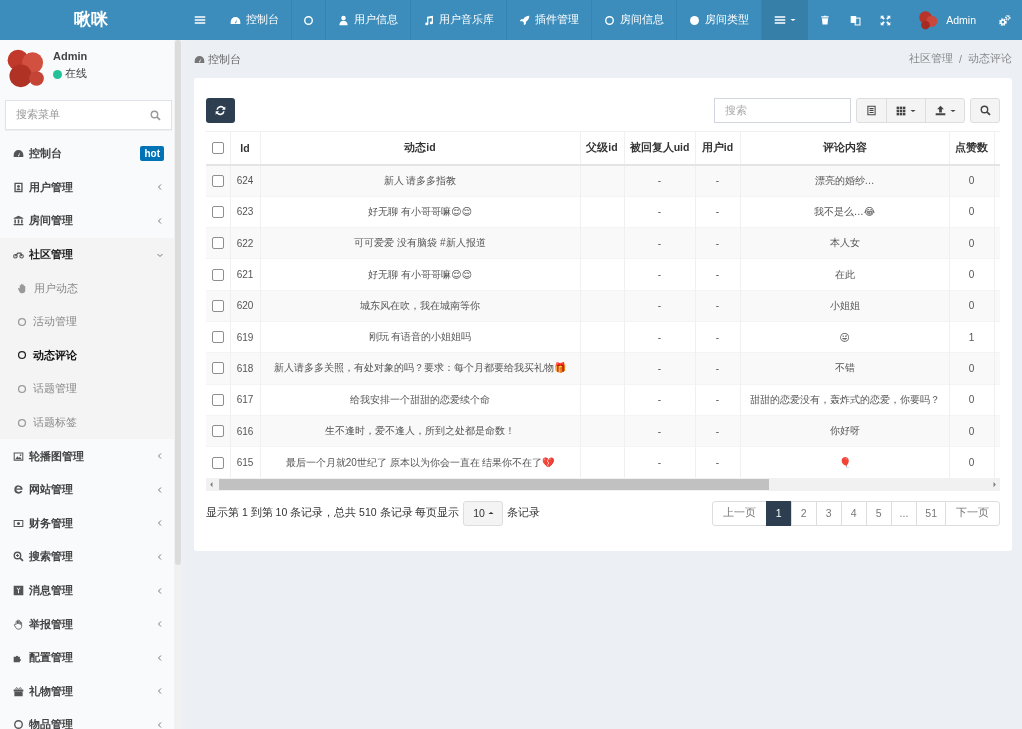  I want to click on table-cell: 新人请多多关照，有处对象的吗？要求：每个月都要给我买礼物🎁, so click(420, 368).